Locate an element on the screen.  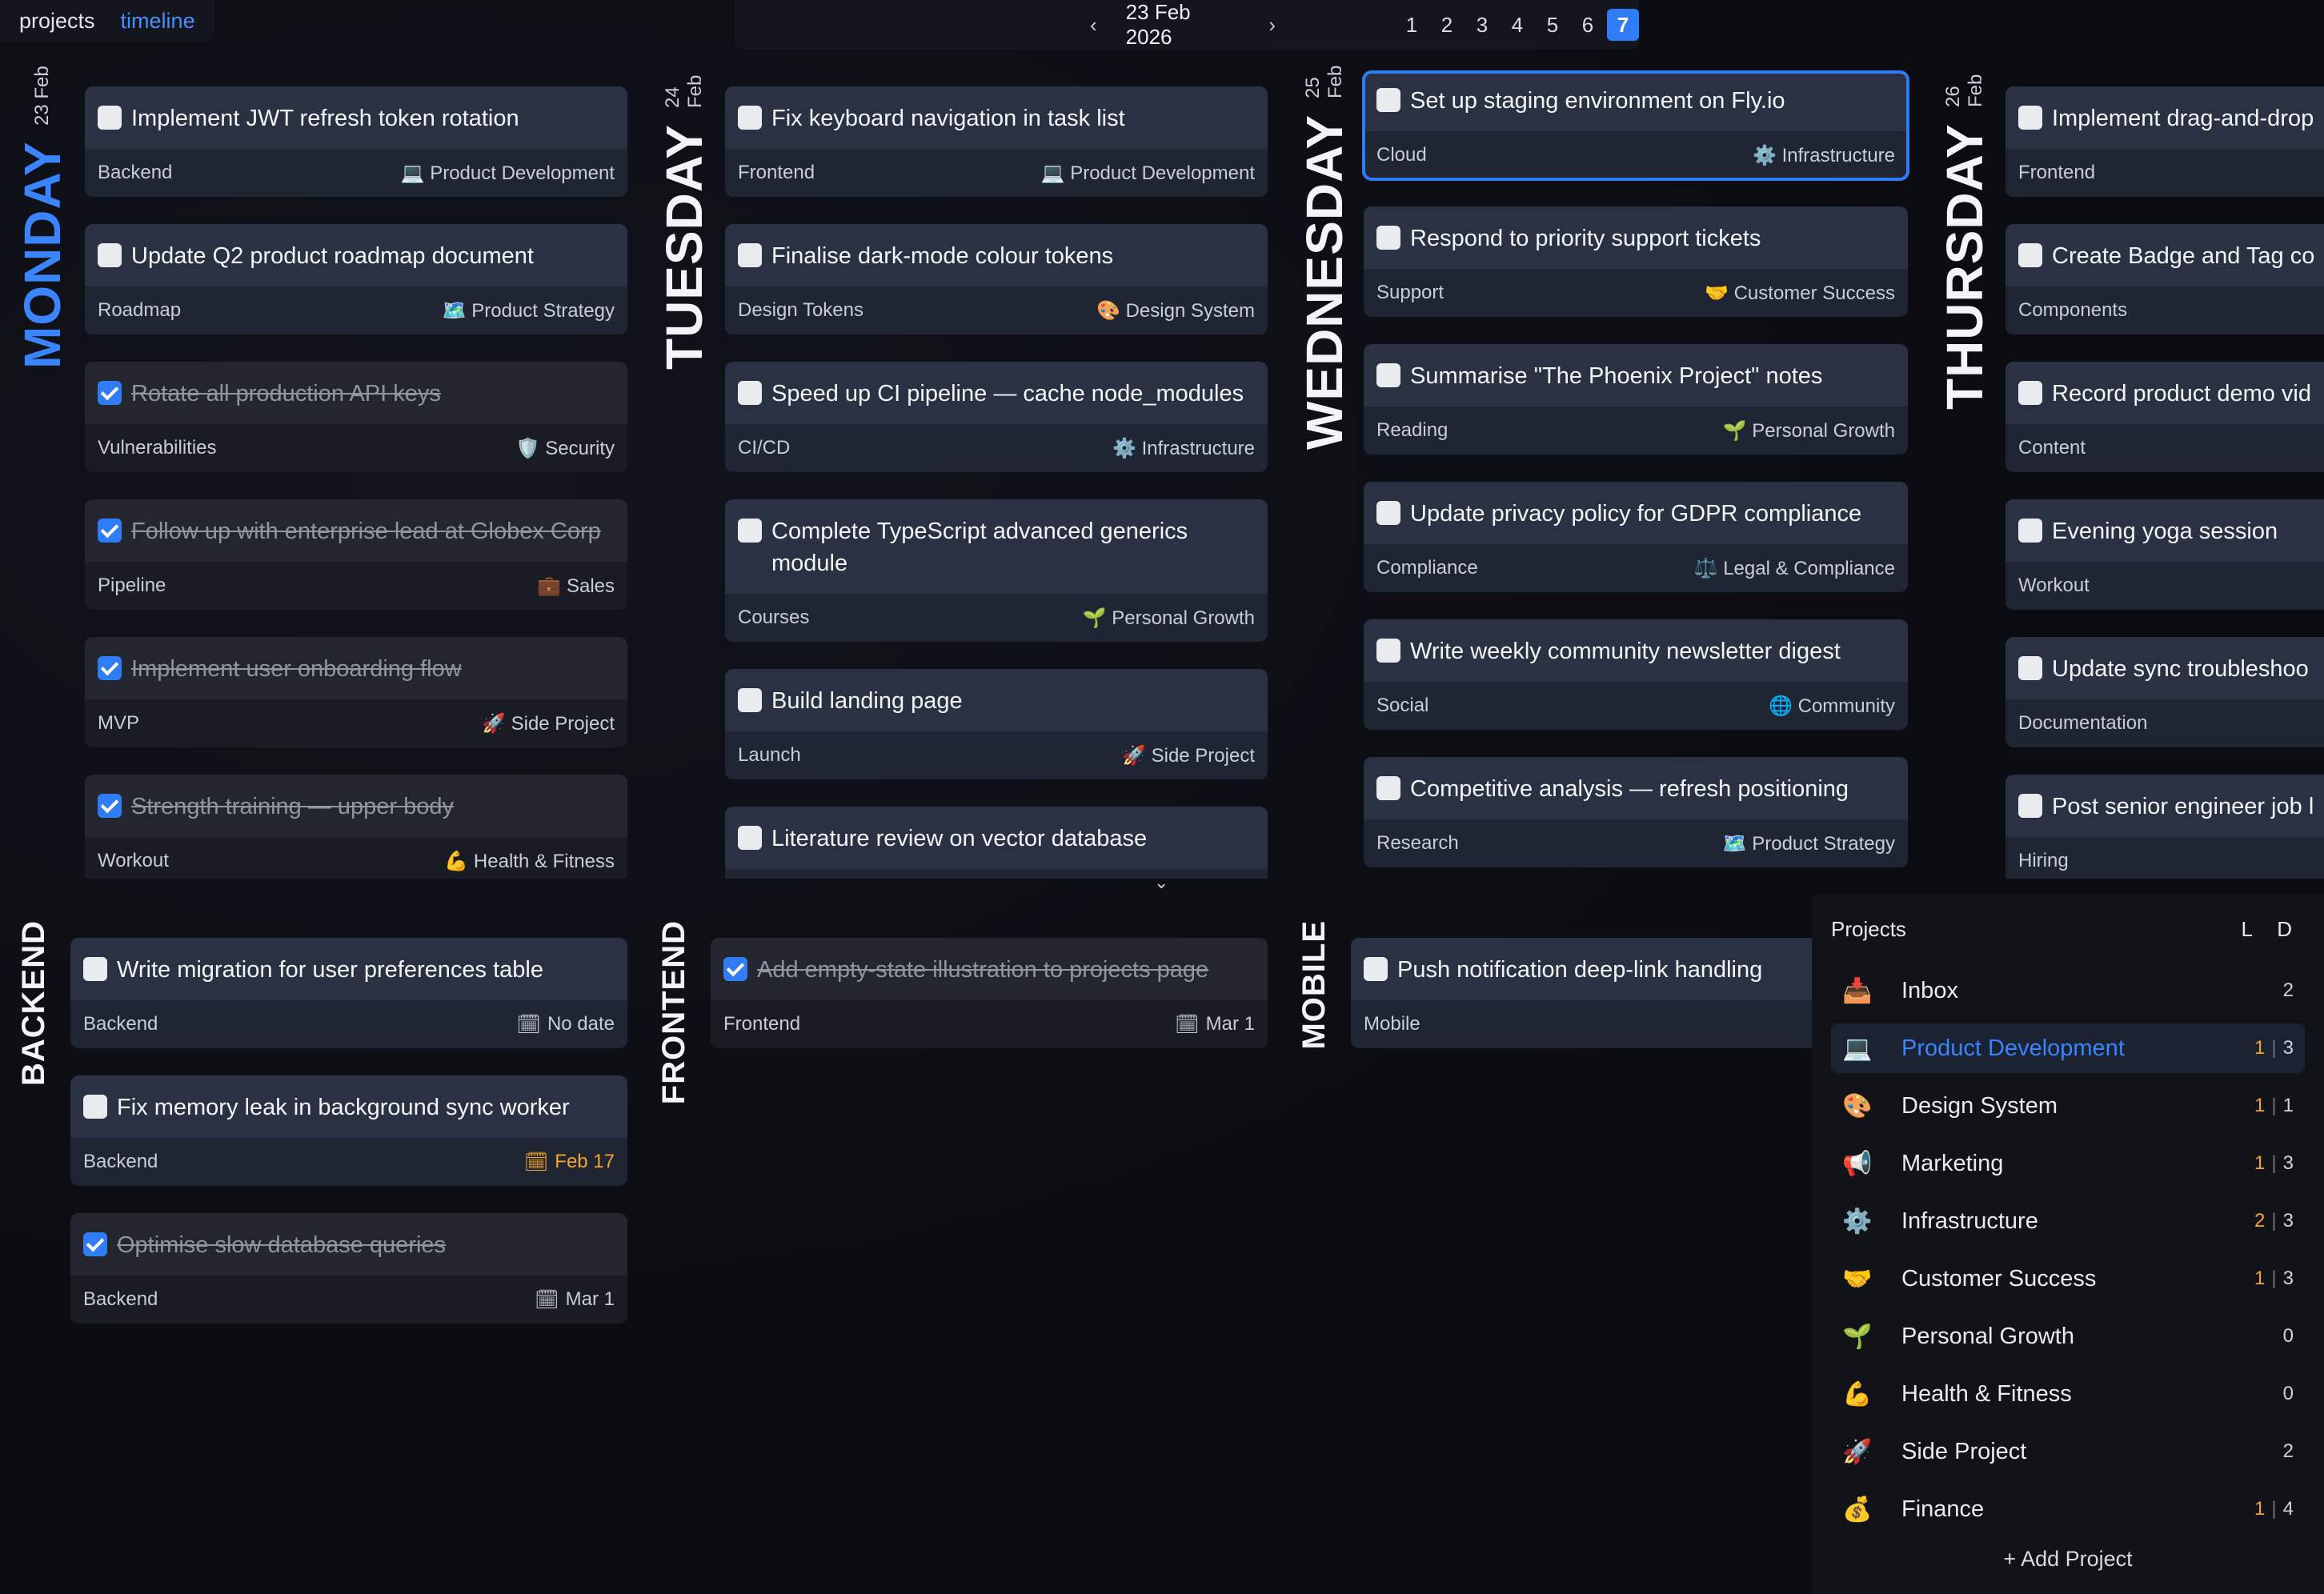
project-item: 🤝 Customer Success 1 | 3 is located at coordinates (2068, 1279).